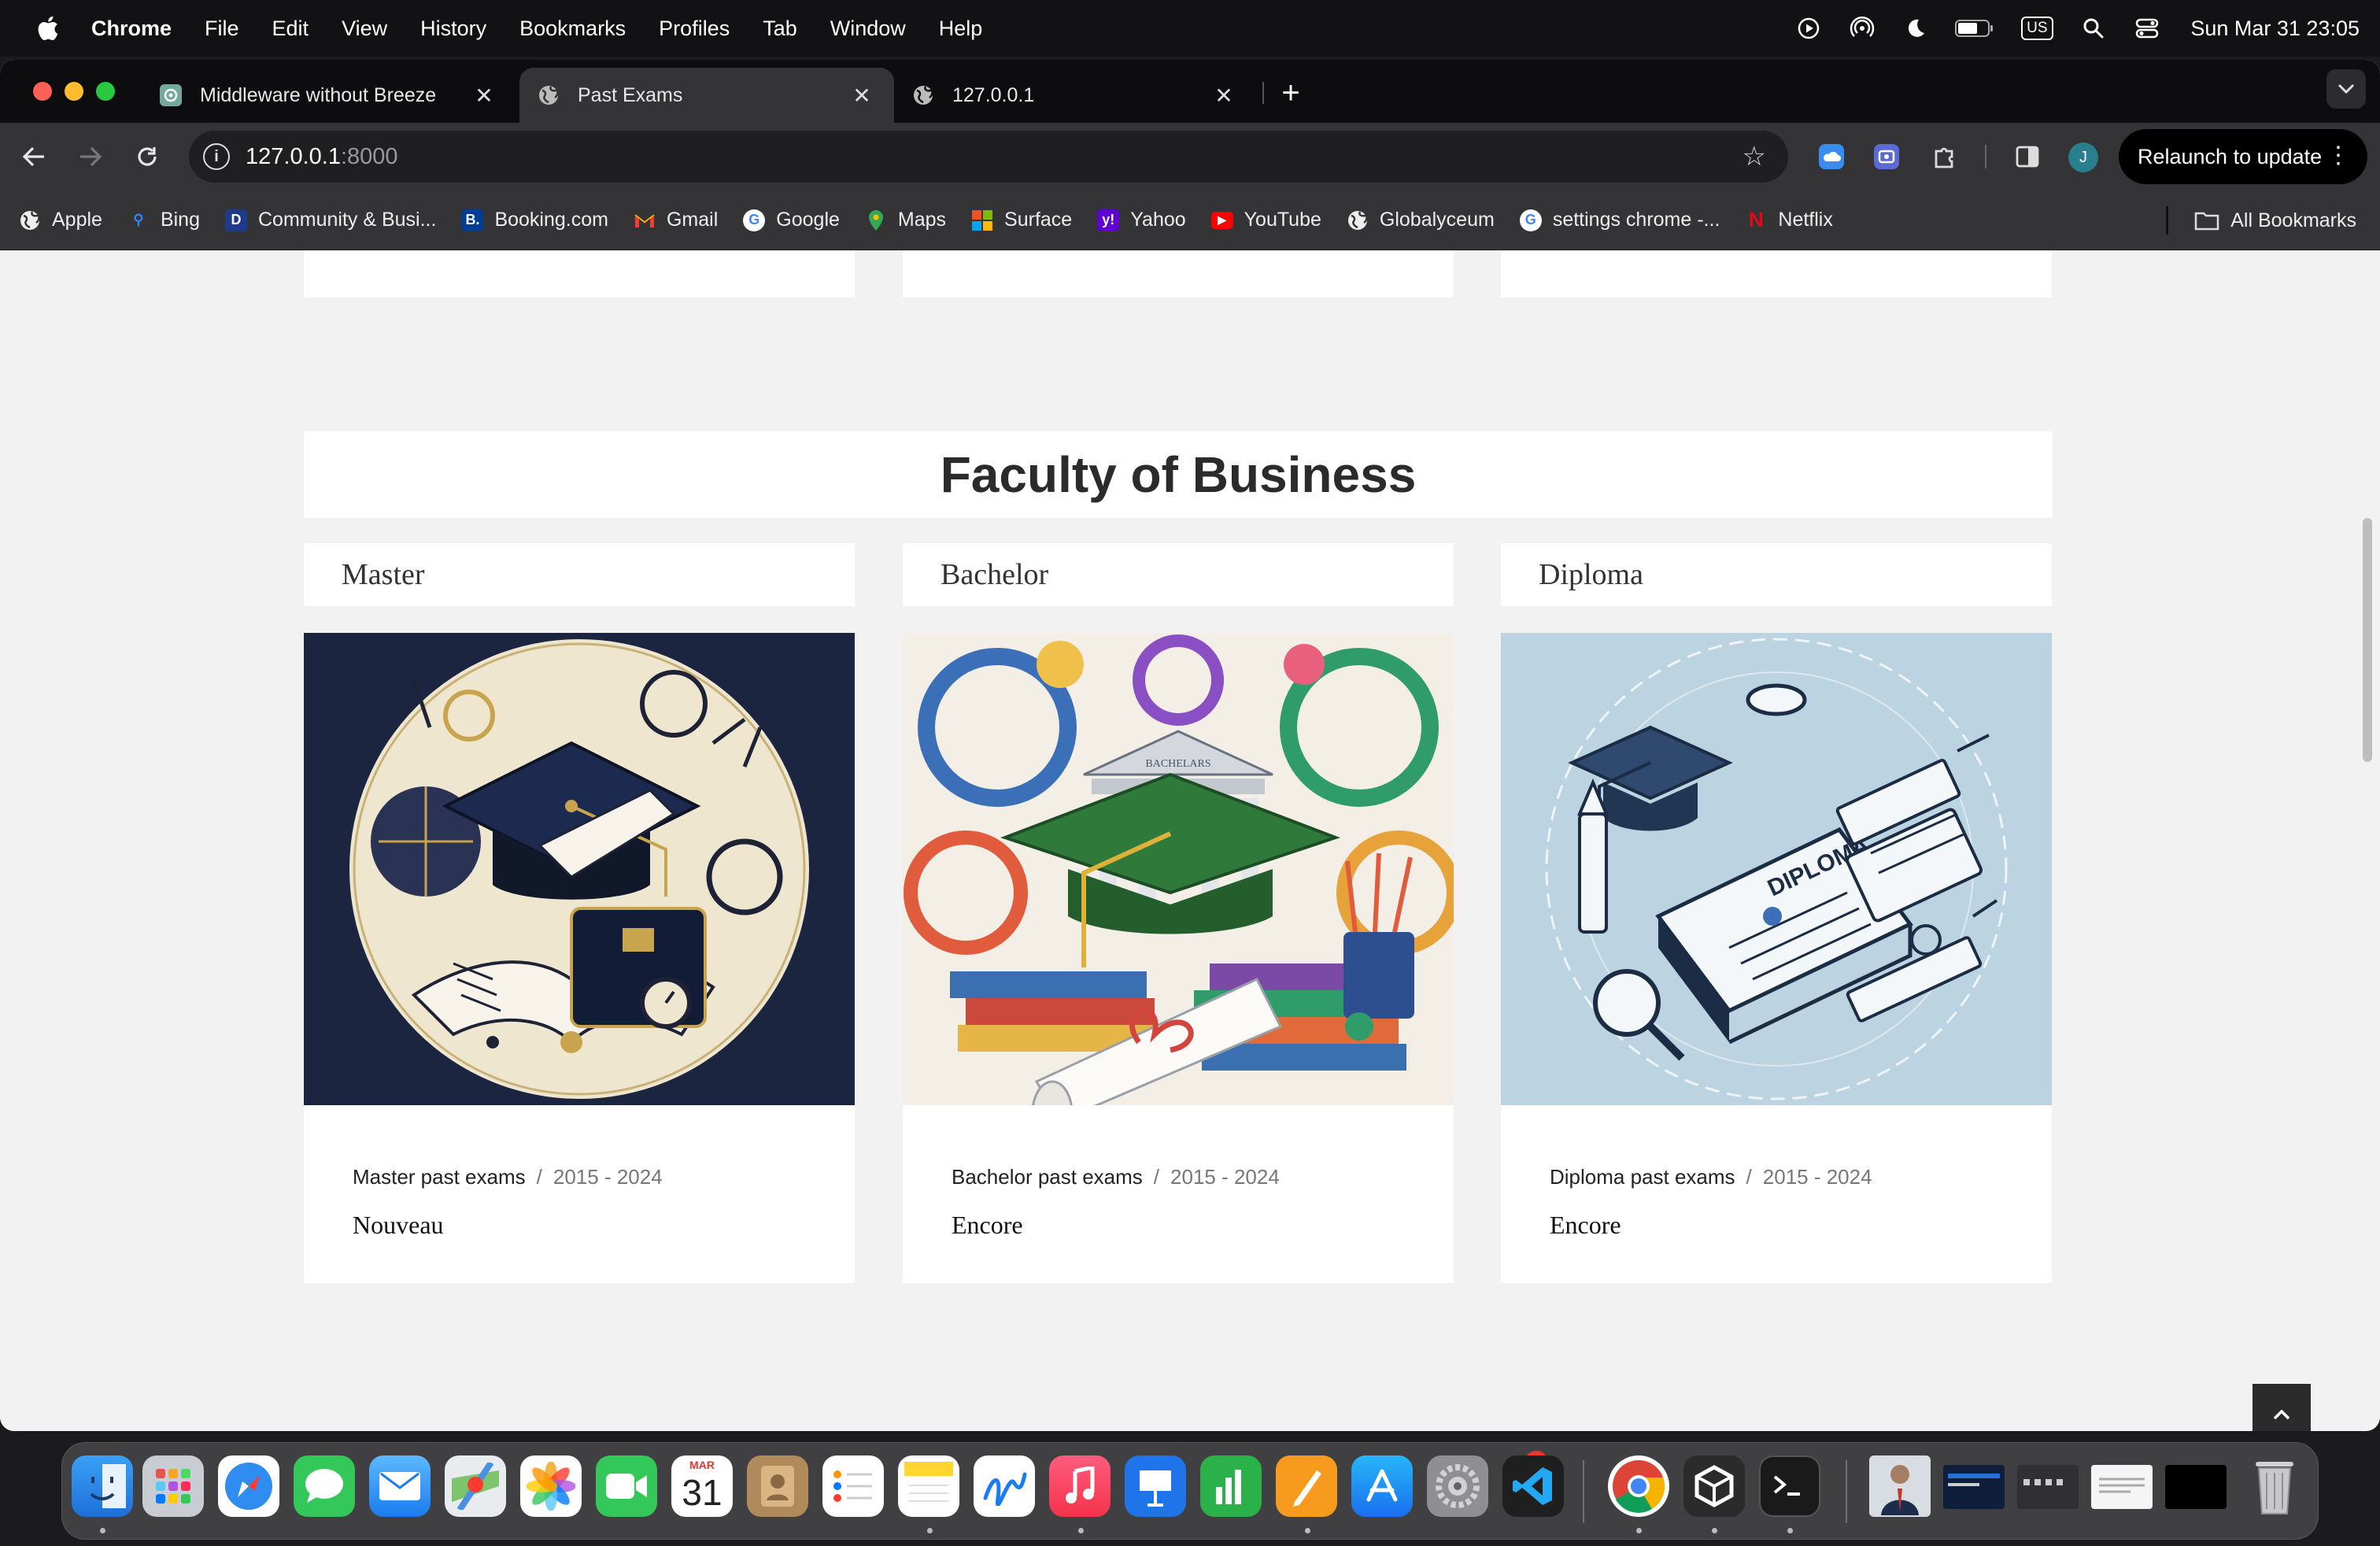  I want to click on more-menu-icon: ⋮, so click(2338, 155).